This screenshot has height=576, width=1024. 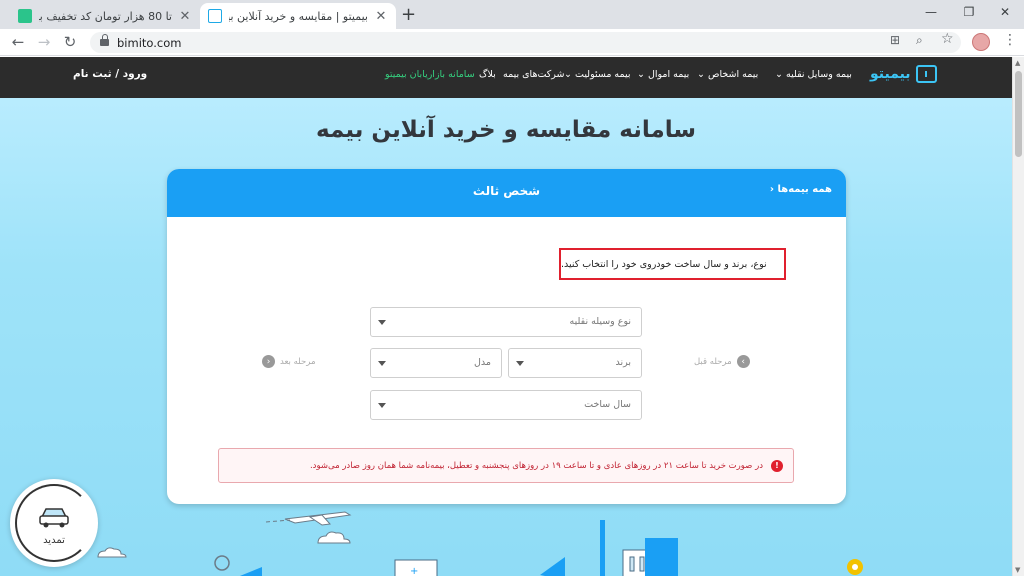 I want to click on scroll-down-icon: ▼, so click(x=1017, y=570).